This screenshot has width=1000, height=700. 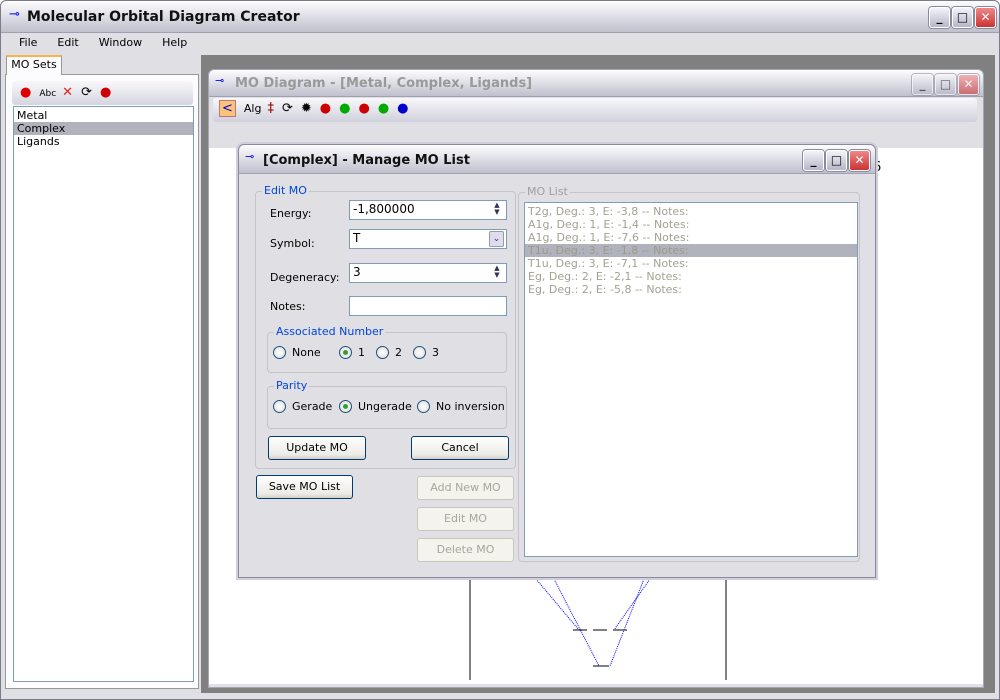 I want to click on list-item: Eg, Deg.: 2, E: -5,8 -- Notes:, so click(x=691, y=289).